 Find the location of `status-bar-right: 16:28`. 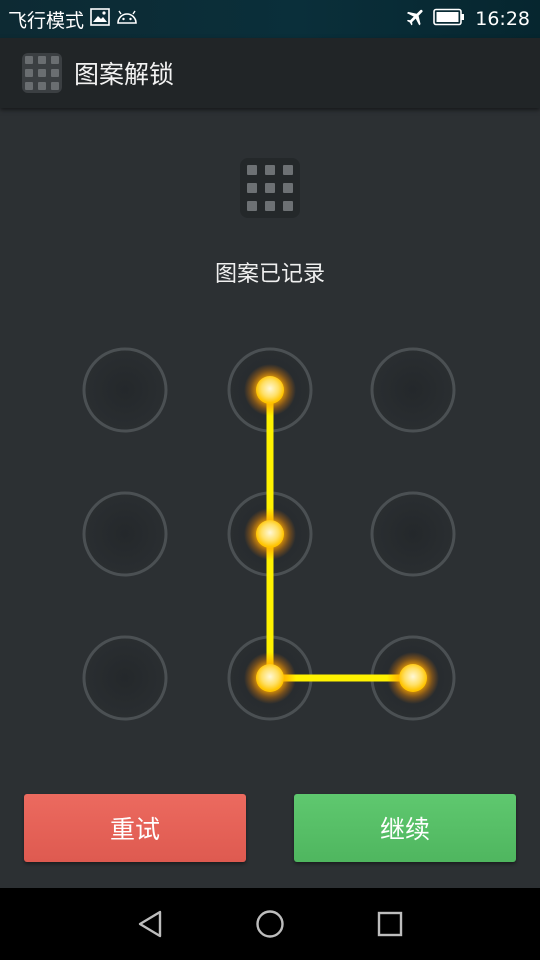

status-bar-right: 16:28 is located at coordinates (467, 19).